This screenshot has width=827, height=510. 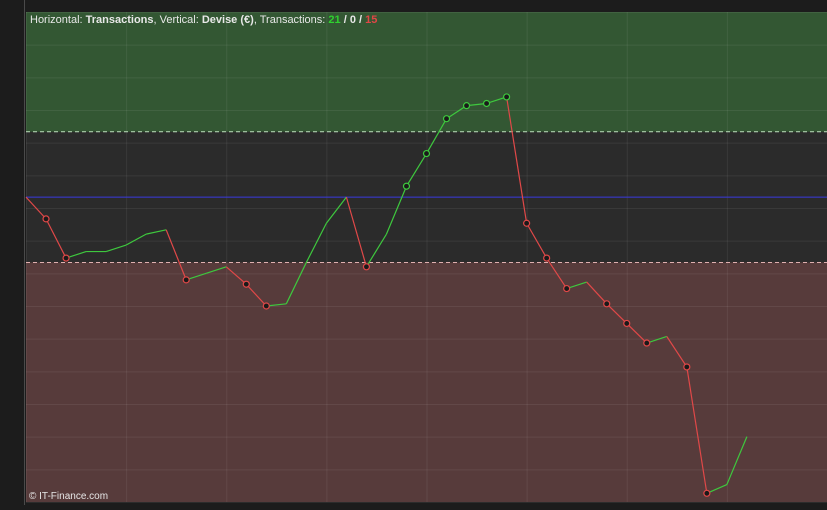 I want to click on losing-count: 15, so click(x=371, y=20).